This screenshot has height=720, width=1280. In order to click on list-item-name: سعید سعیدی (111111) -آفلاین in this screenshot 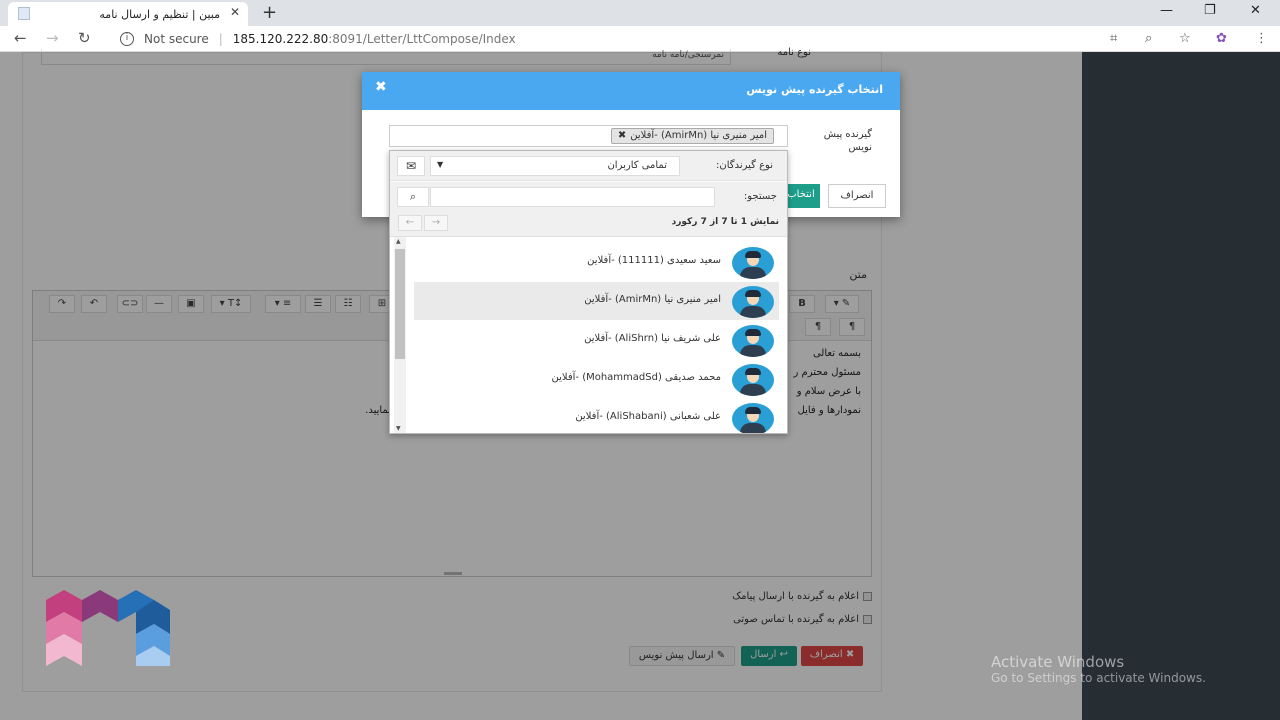, I will do `click(654, 260)`.